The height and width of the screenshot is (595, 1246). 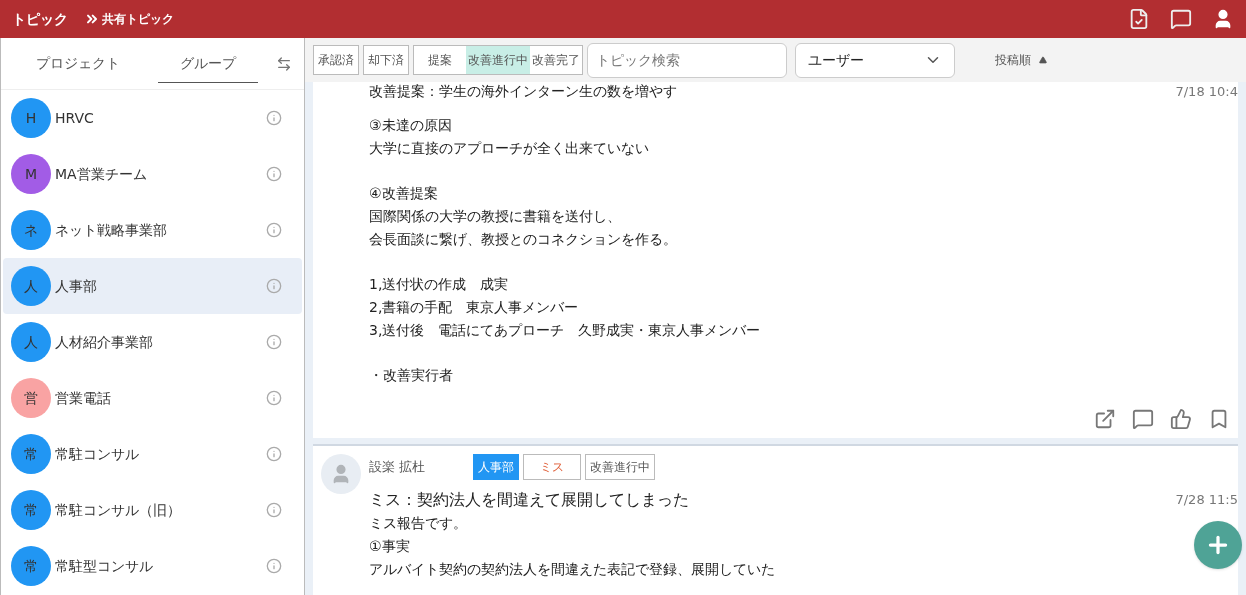 I want to click on body-line: 1,送付状の作成 成実, so click(x=439, y=284).